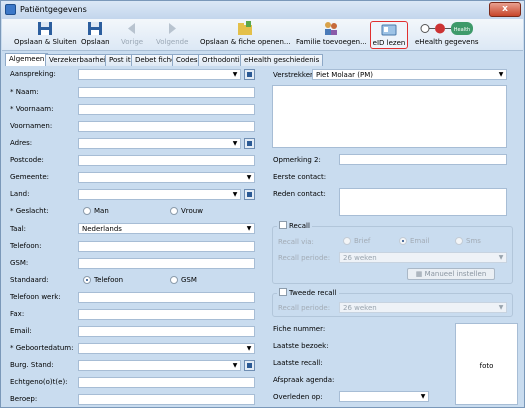  Describe the element at coordinates (389, 30) in the screenshot. I see `eid-card-icon` at that location.